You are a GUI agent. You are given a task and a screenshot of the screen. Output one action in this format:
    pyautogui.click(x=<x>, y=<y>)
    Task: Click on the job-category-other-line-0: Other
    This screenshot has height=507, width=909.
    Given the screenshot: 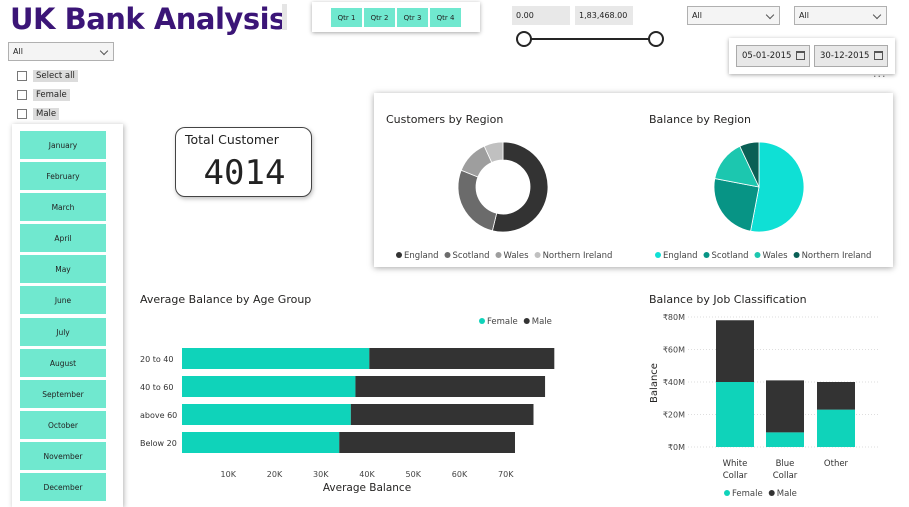 What is the action you would take?
    pyautogui.click(x=836, y=464)
    